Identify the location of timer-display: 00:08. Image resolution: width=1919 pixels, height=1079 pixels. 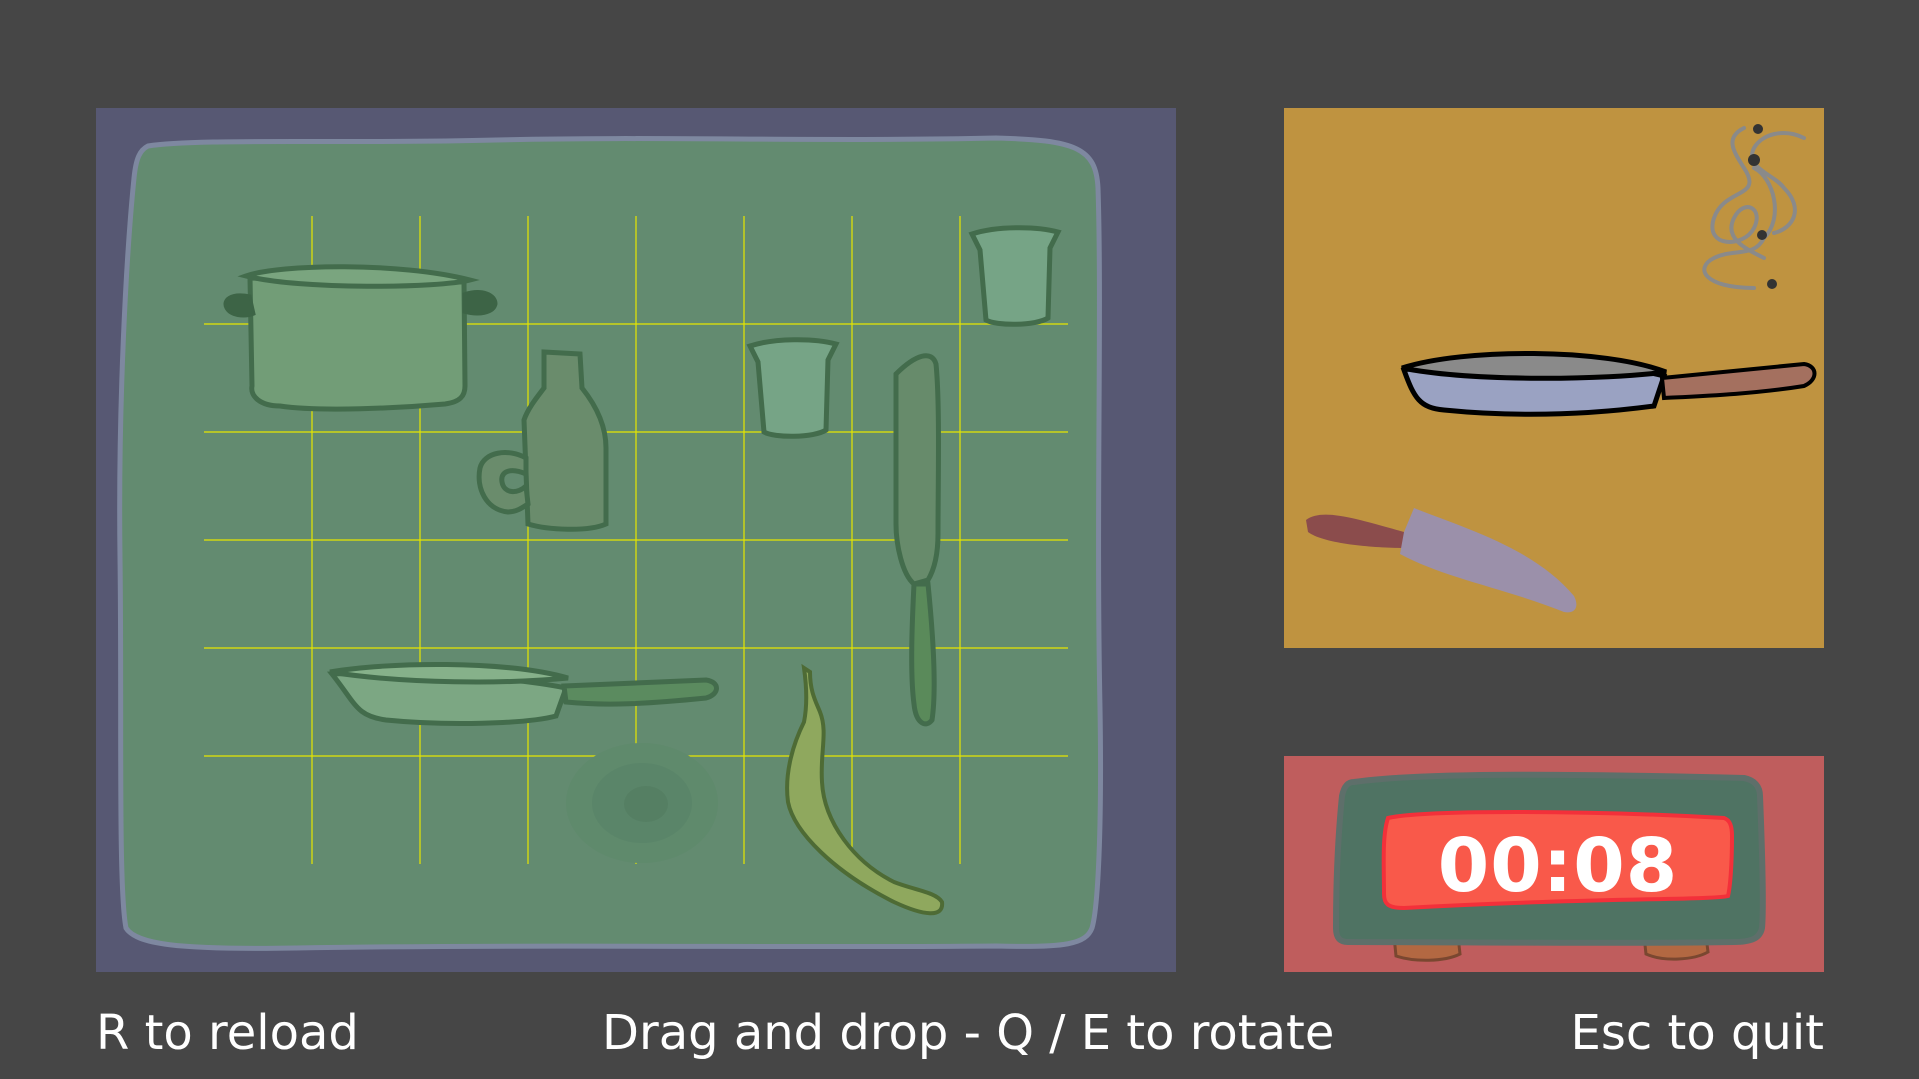
(1558, 866).